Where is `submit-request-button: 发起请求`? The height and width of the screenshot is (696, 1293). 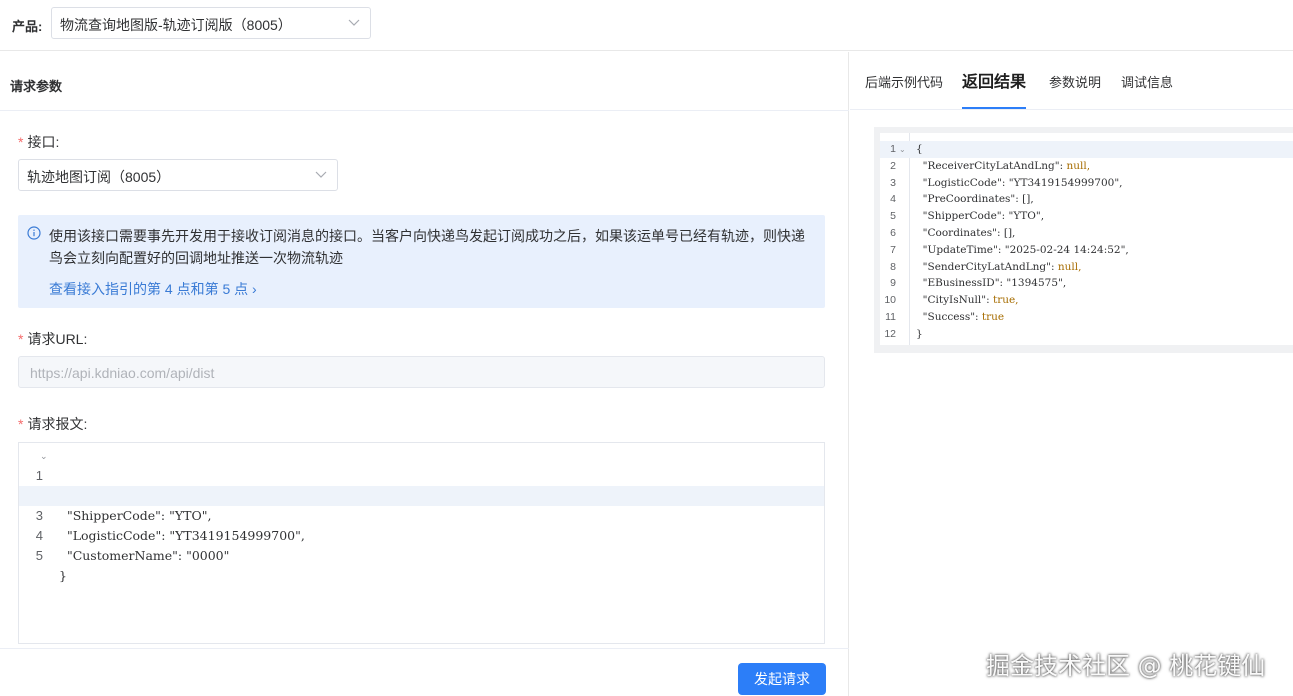
submit-request-button: 发起请求 is located at coordinates (782, 679).